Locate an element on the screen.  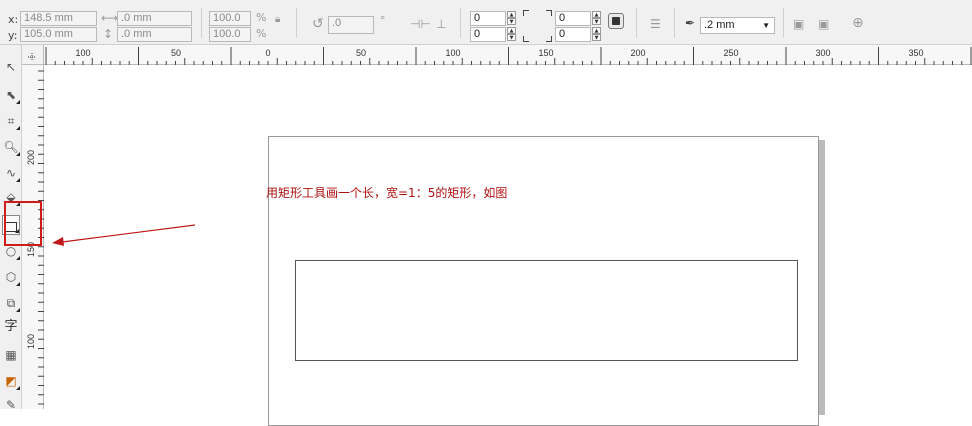
corner-radius-top-left: 0 is located at coordinates (488, 18).